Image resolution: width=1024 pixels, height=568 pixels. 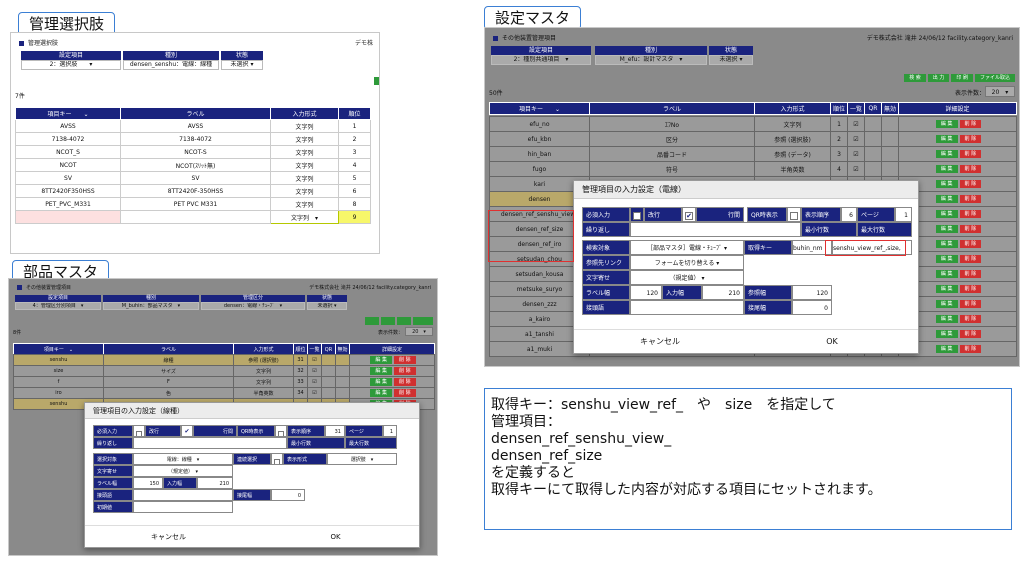 What do you see at coordinates (606, 214) in the screenshot?
I see `required-cell: 必須入力` at bounding box center [606, 214].